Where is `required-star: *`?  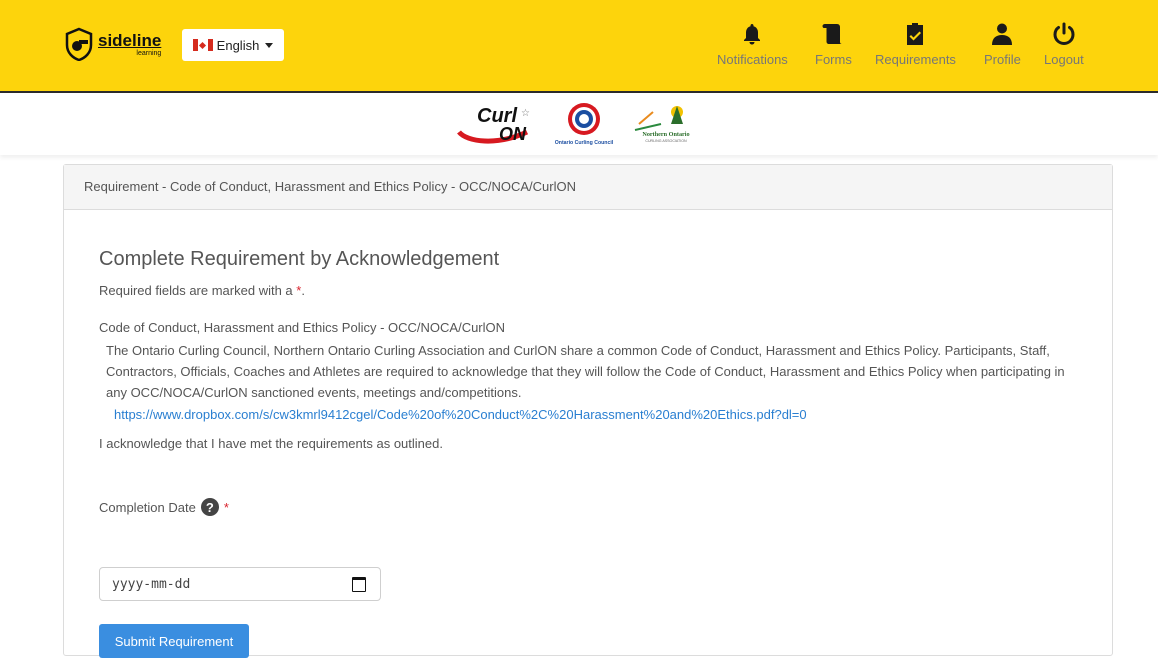
required-star: * is located at coordinates (226, 507).